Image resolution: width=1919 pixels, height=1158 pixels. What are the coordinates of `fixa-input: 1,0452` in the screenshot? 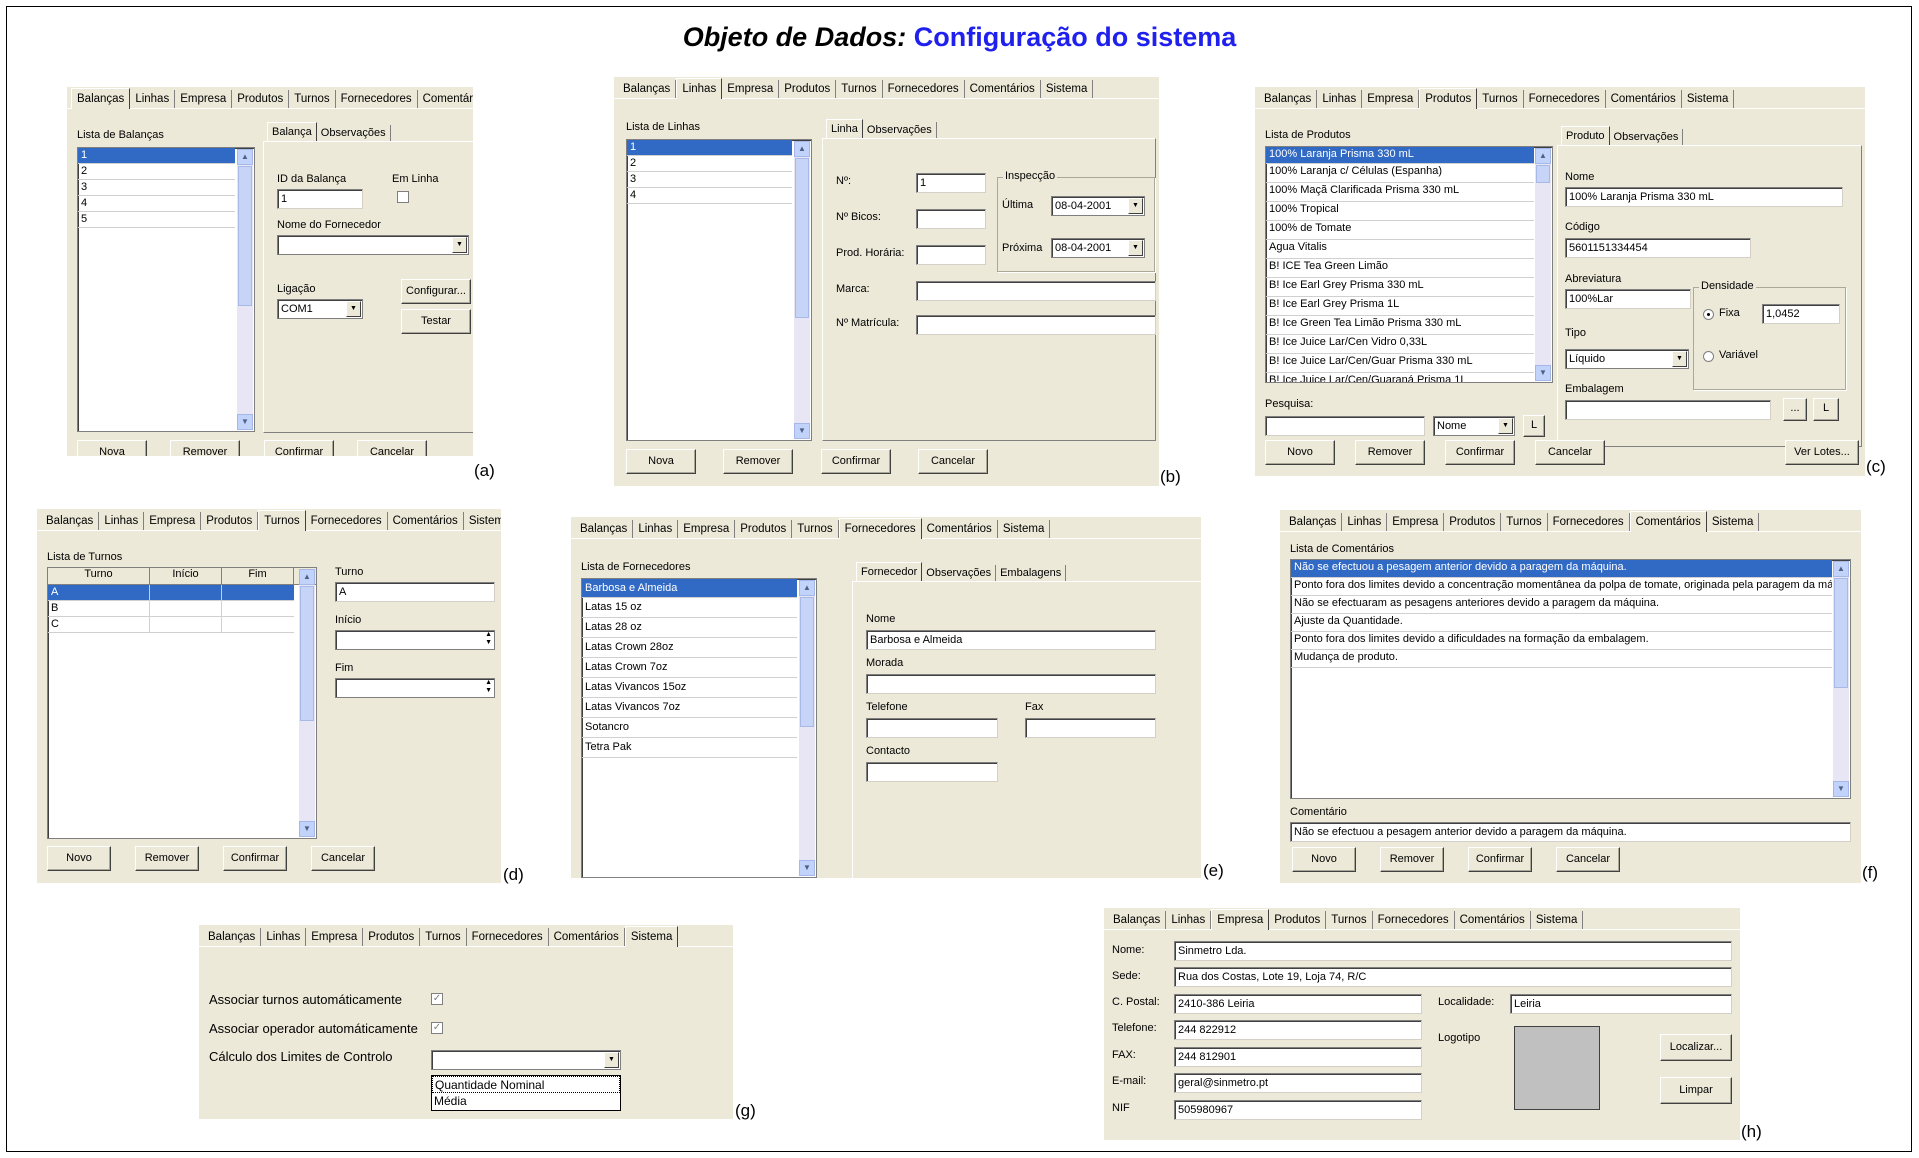 It's located at (1801, 314).